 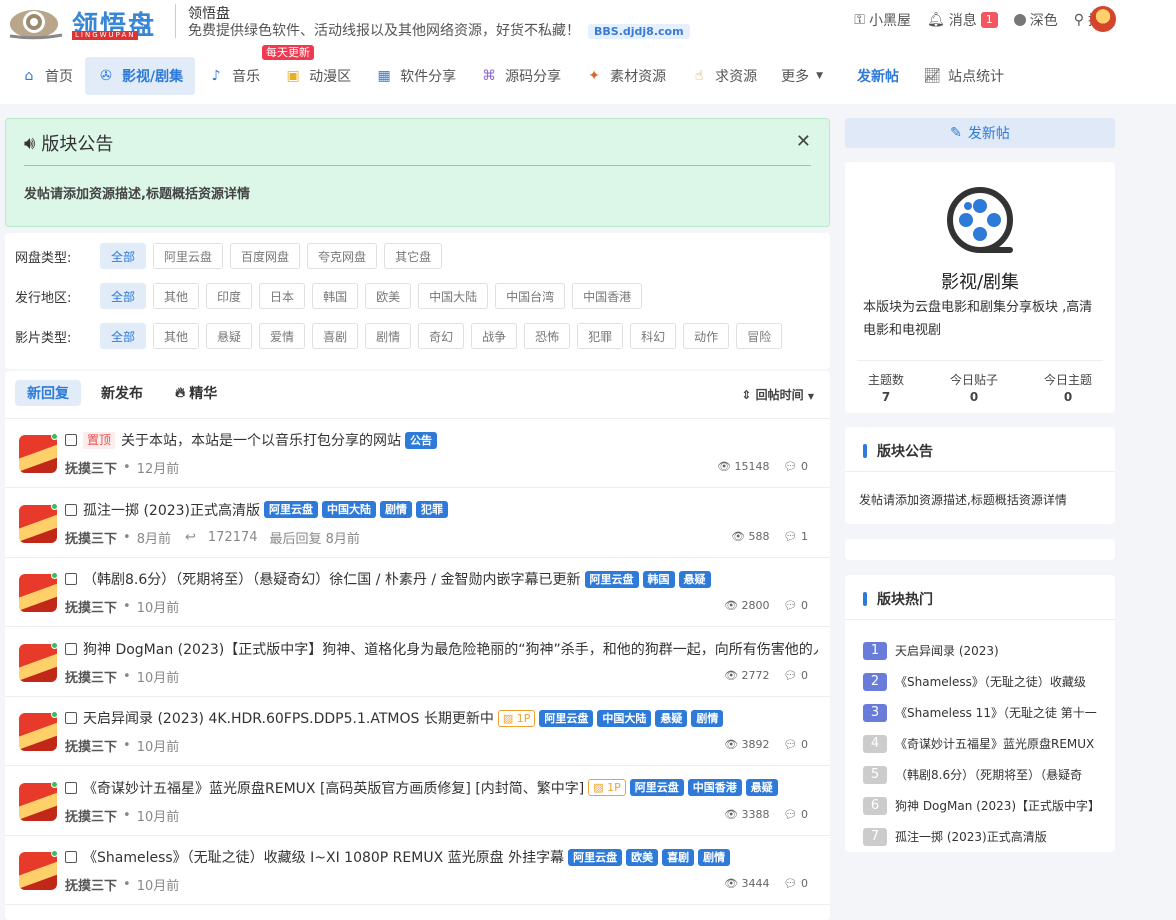 I want to click on dark-mode-toggle: 深色, so click(x=1035, y=20).